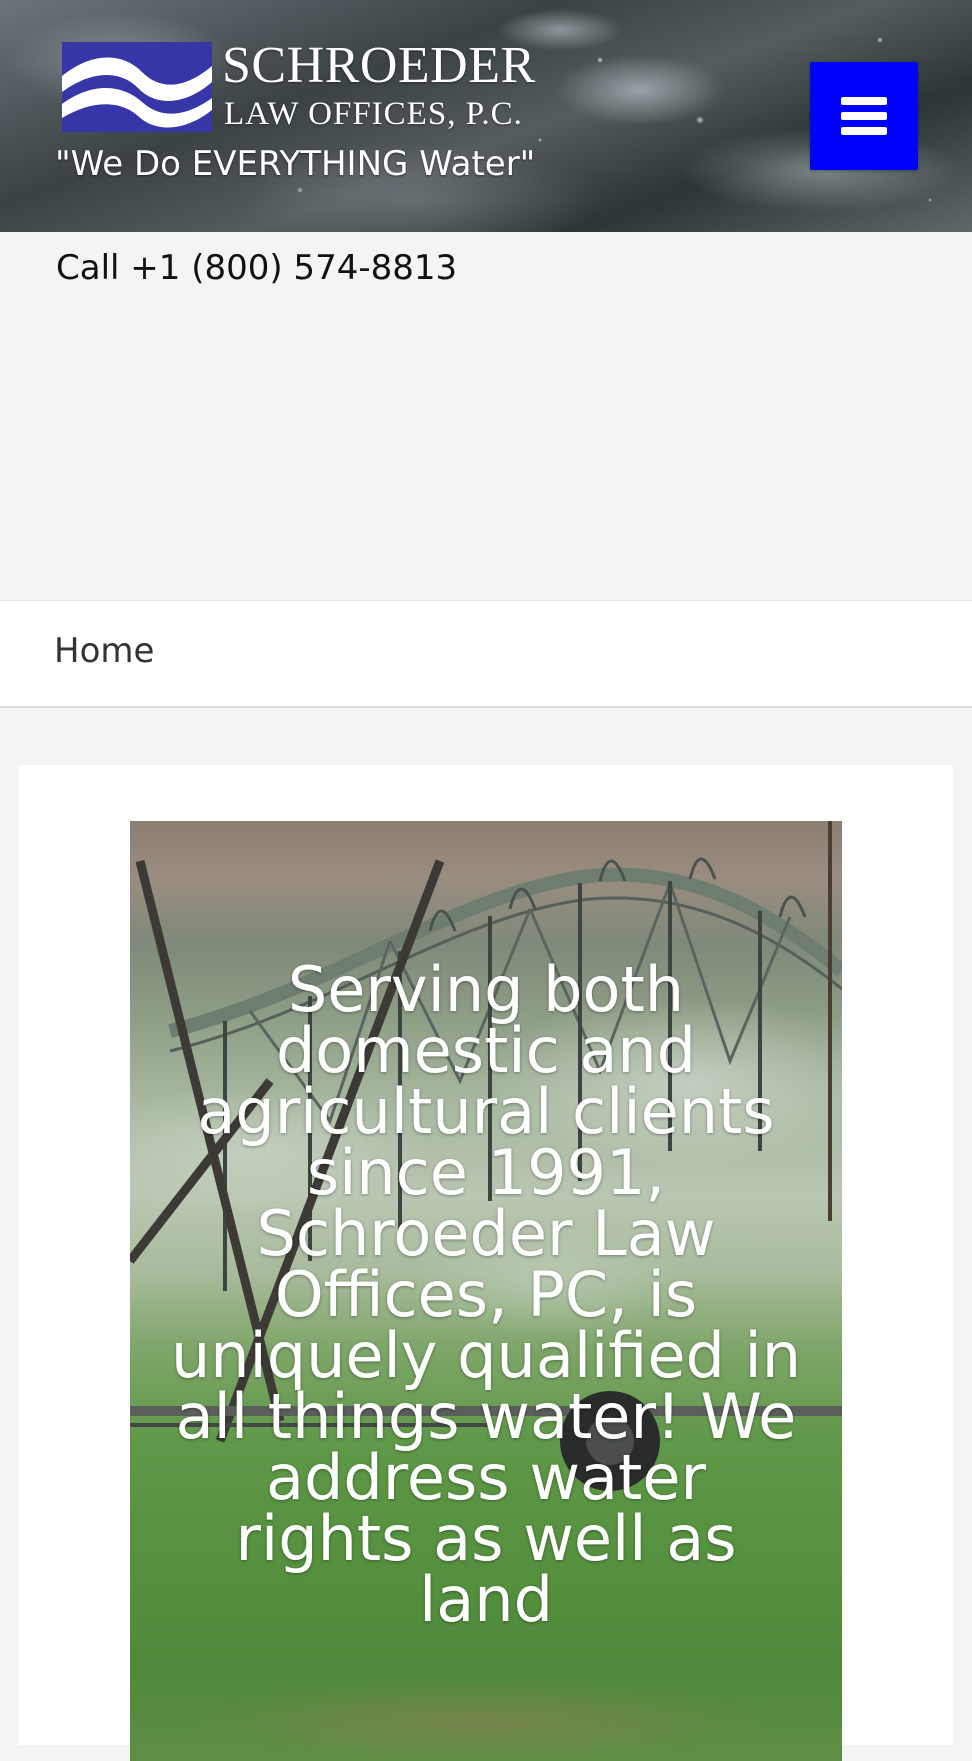  Describe the element at coordinates (379, 65) in the screenshot. I see `logo-name: SCHROEDER` at that location.